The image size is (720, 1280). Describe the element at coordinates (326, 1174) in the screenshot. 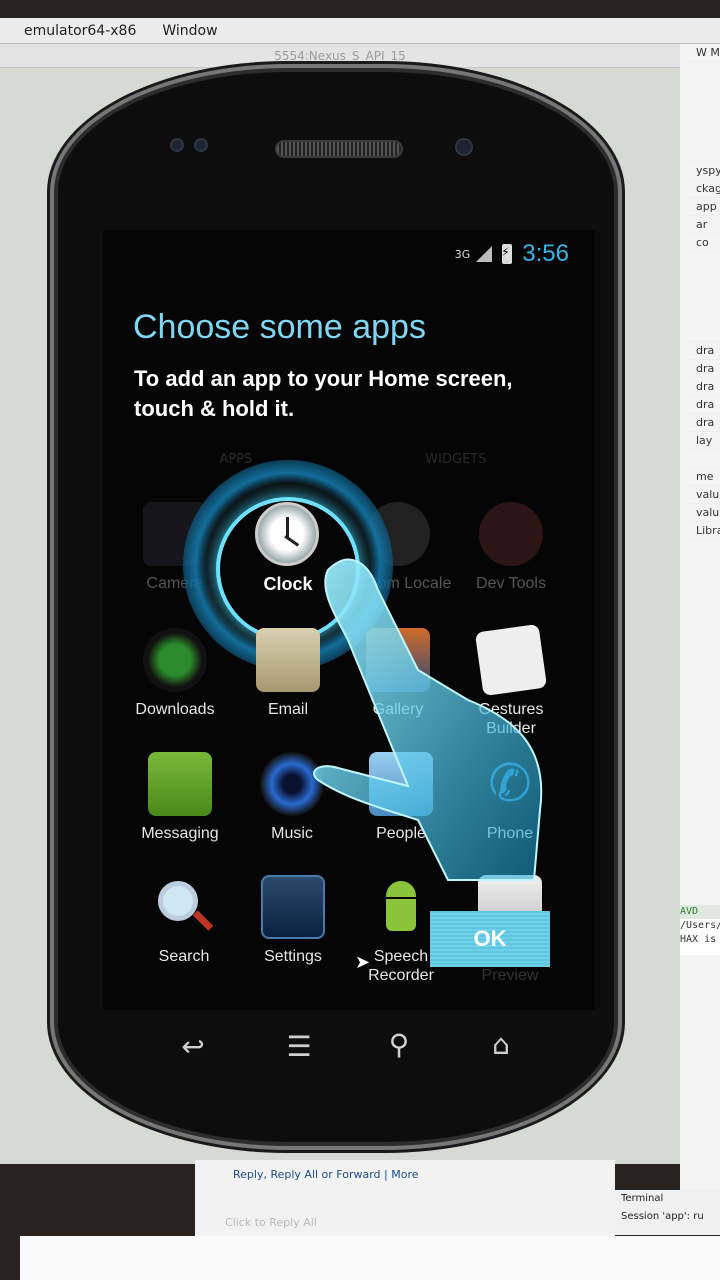

I see `mail-reply-links: Reply, Reply All or Forward | More` at that location.